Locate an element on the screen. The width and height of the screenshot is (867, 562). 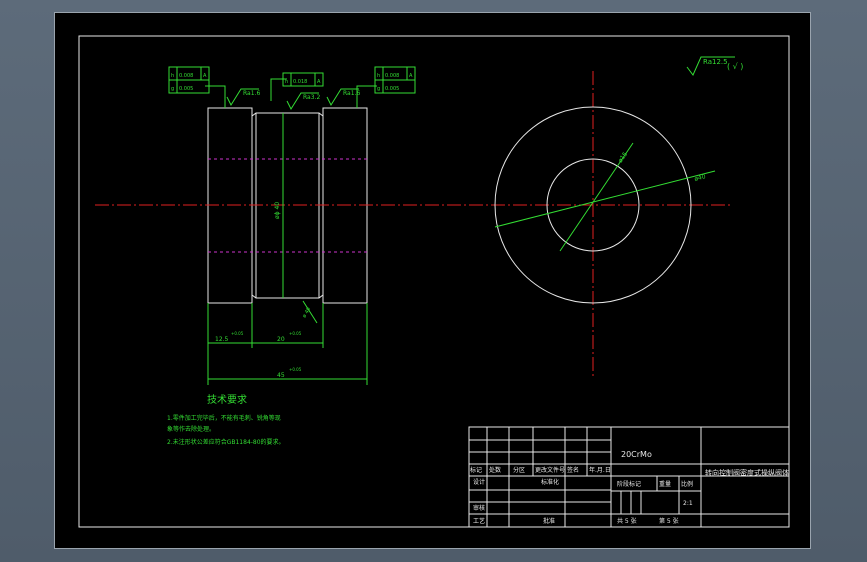
dim-circle-large: ø40 is located at coordinates (700, 178).